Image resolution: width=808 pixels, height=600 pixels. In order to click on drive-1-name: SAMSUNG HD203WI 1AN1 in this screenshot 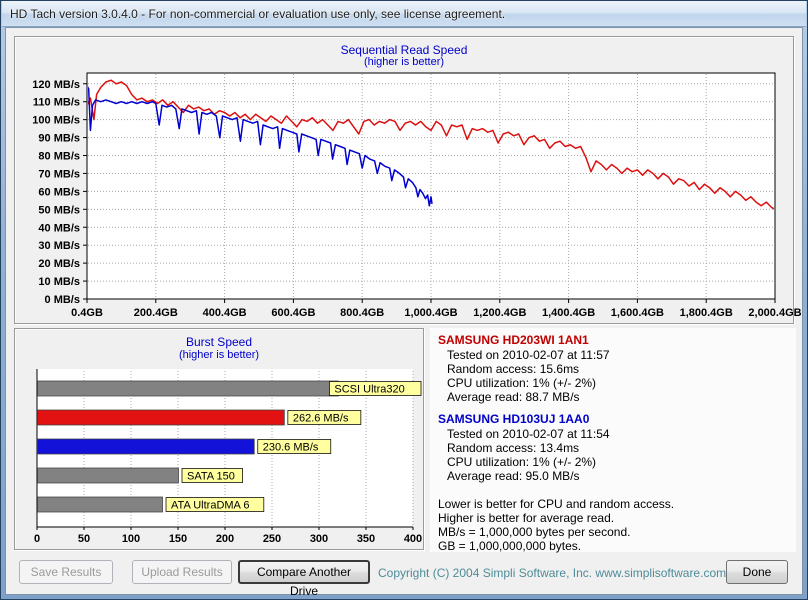, I will do `click(513, 340)`.